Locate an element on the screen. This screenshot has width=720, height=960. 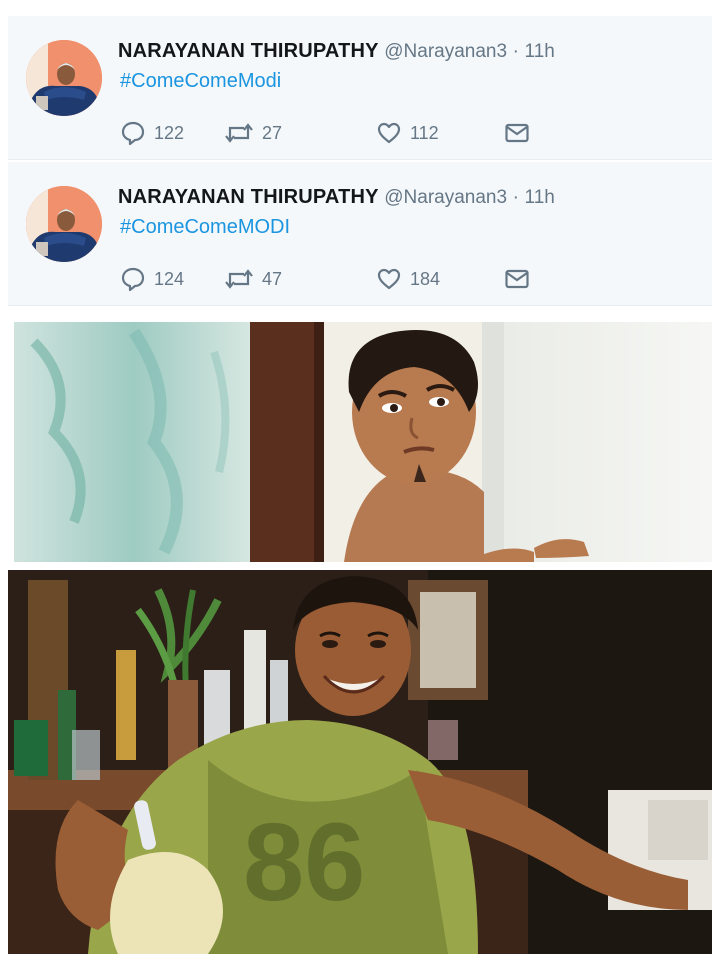
hashtag-link: #ComeComeMODI is located at coordinates (205, 227).